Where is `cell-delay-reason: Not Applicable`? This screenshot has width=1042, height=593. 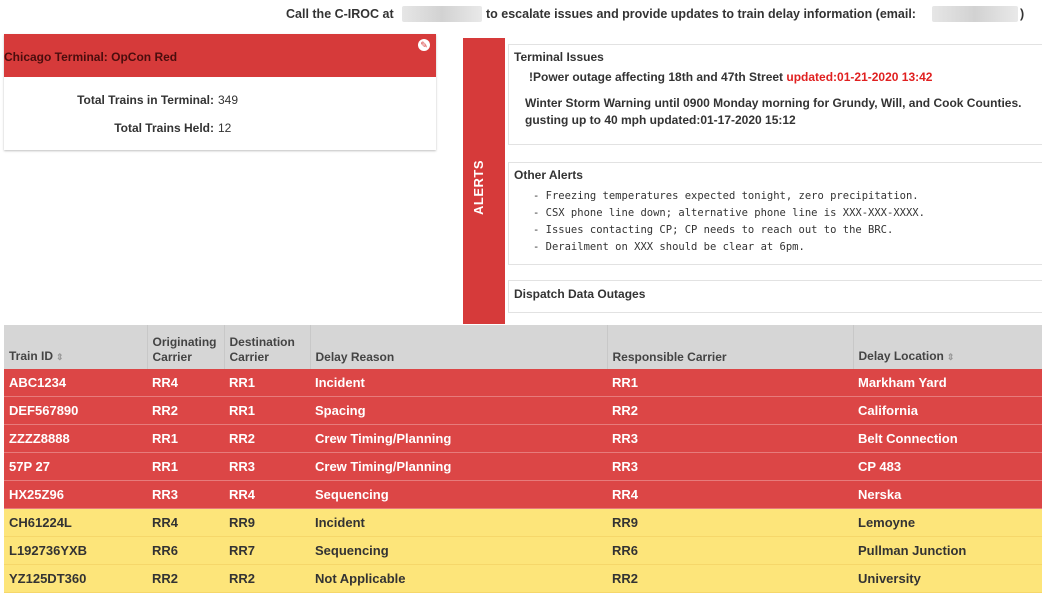 cell-delay-reason: Not Applicable is located at coordinates (458, 578).